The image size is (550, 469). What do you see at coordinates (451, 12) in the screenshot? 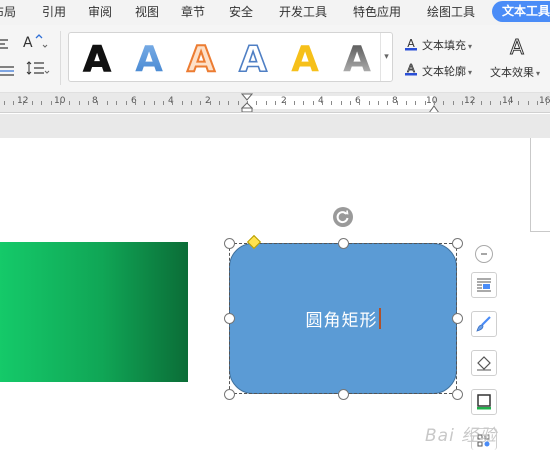
I see `tab-drawing-tools: 绘图工具` at bounding box center [451, 12].